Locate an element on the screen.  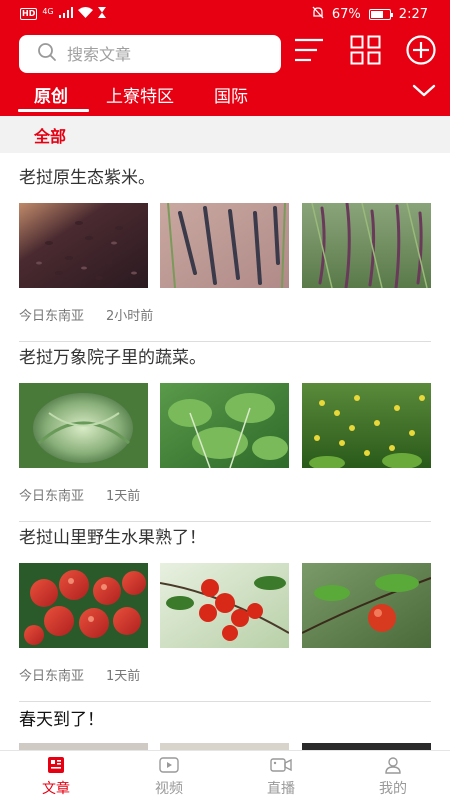
cherries-on-branch-photo is located at coordinates (224, 605).